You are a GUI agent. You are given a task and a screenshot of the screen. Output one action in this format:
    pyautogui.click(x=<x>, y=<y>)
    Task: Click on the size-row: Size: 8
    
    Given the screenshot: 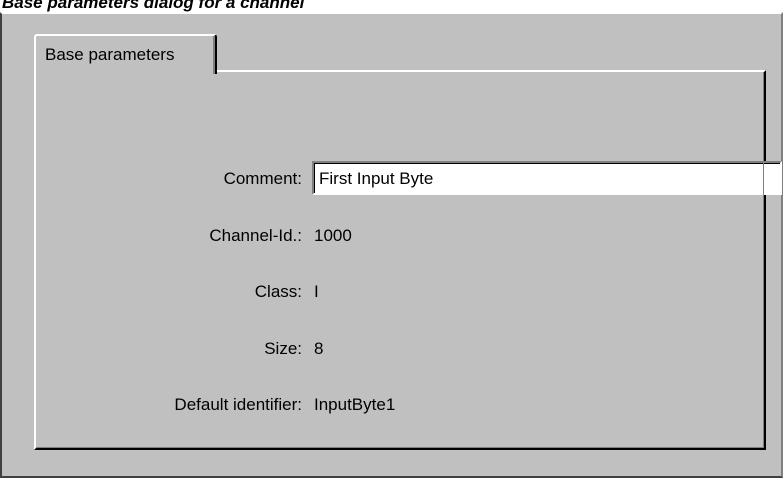 What is the action you would take?
    pyautogui.click(x=400, y=348)
    